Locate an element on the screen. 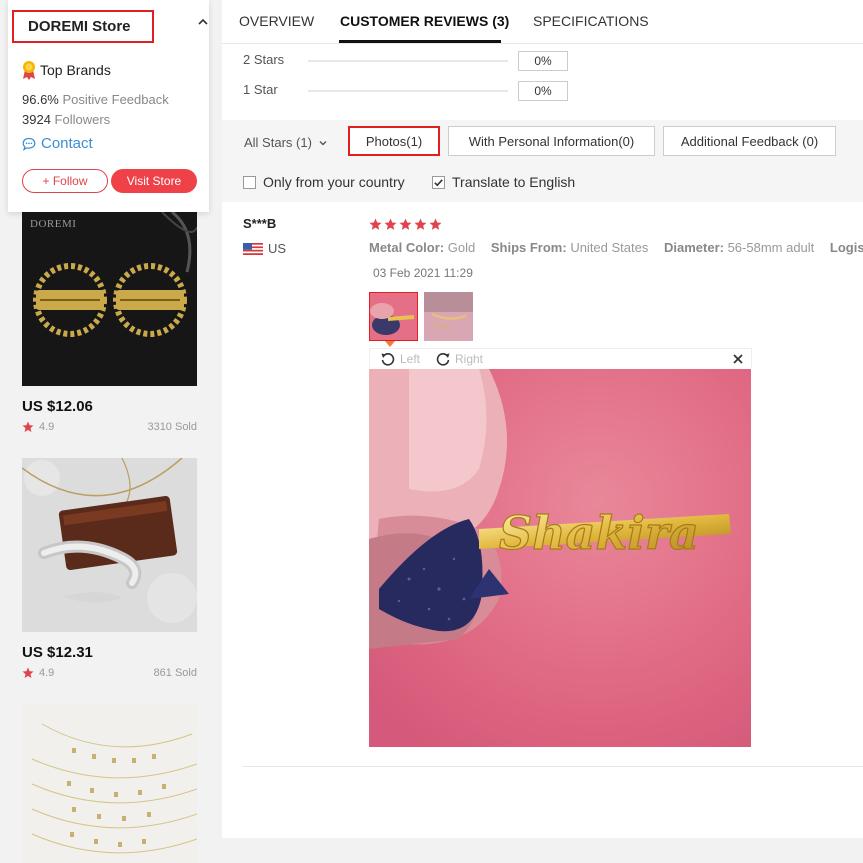 The image size is (863, 863). follow-button: + Follow is located at coordinates (65, 181).